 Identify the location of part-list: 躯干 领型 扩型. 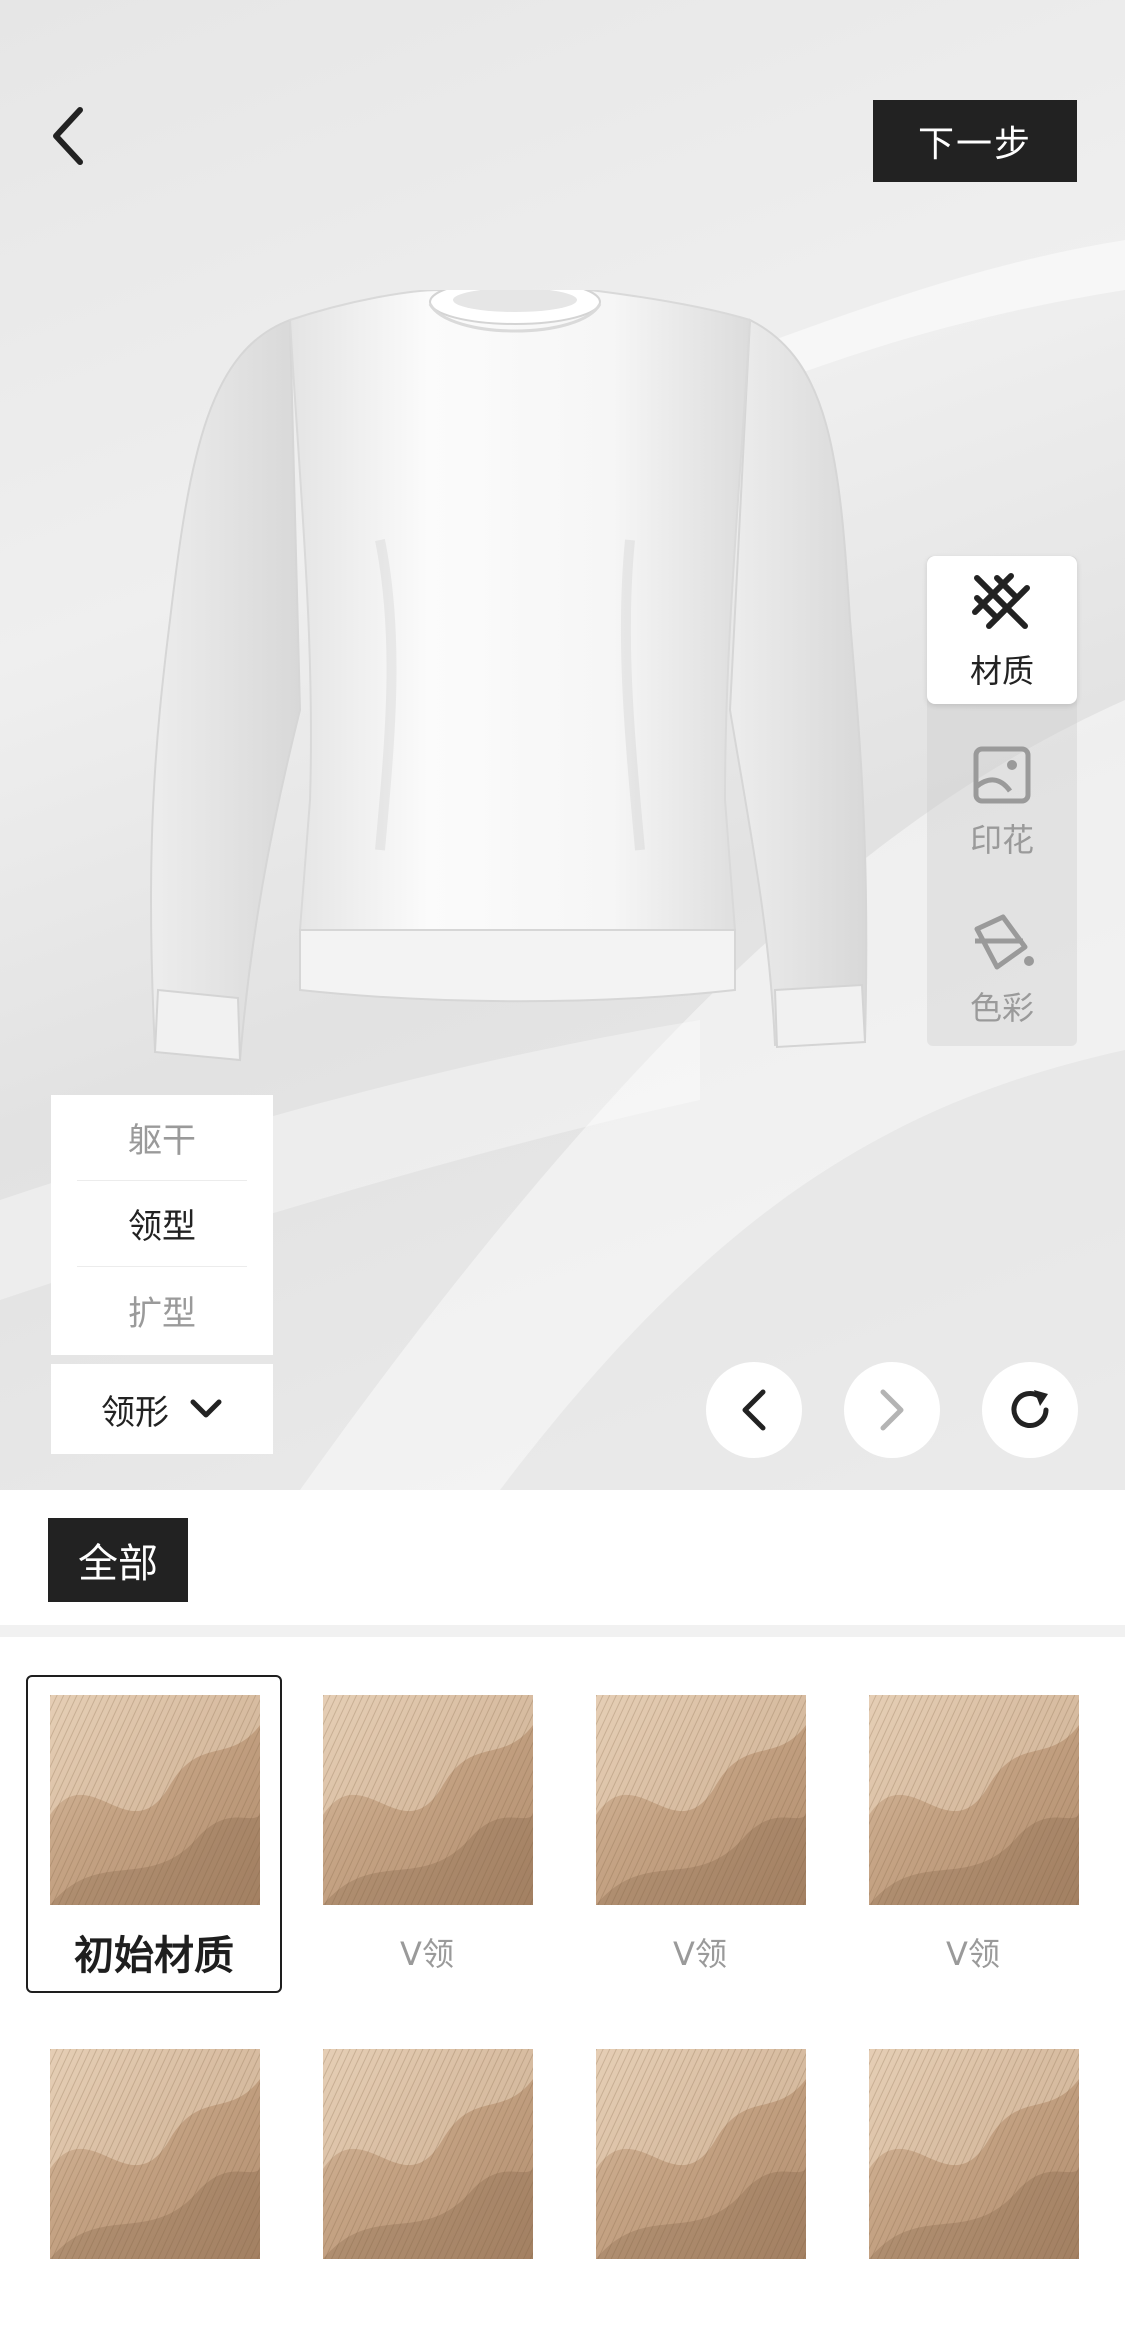
(162, 1225).